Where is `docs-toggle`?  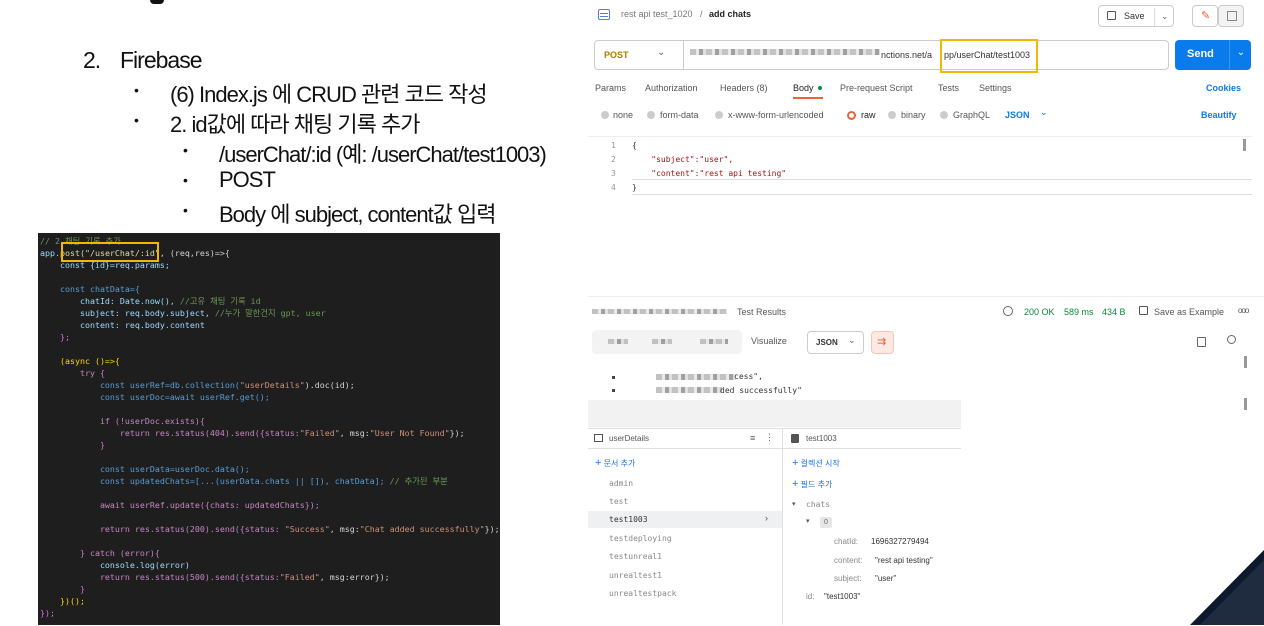
docs-toggle is located at coordinates (1231, 16).